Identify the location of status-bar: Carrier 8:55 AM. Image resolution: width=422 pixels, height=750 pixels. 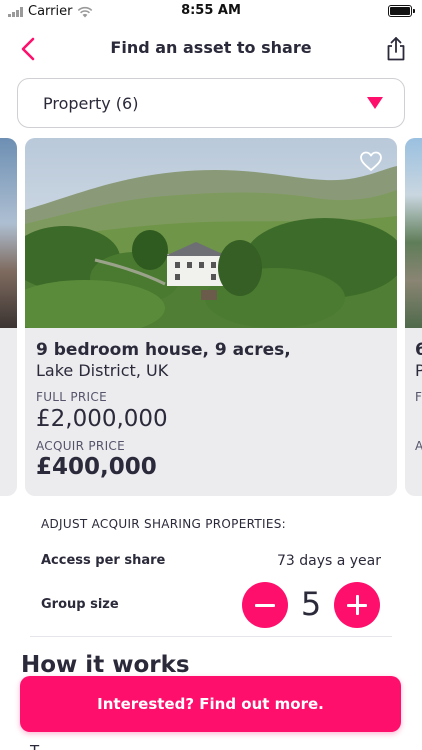
(211, 11).